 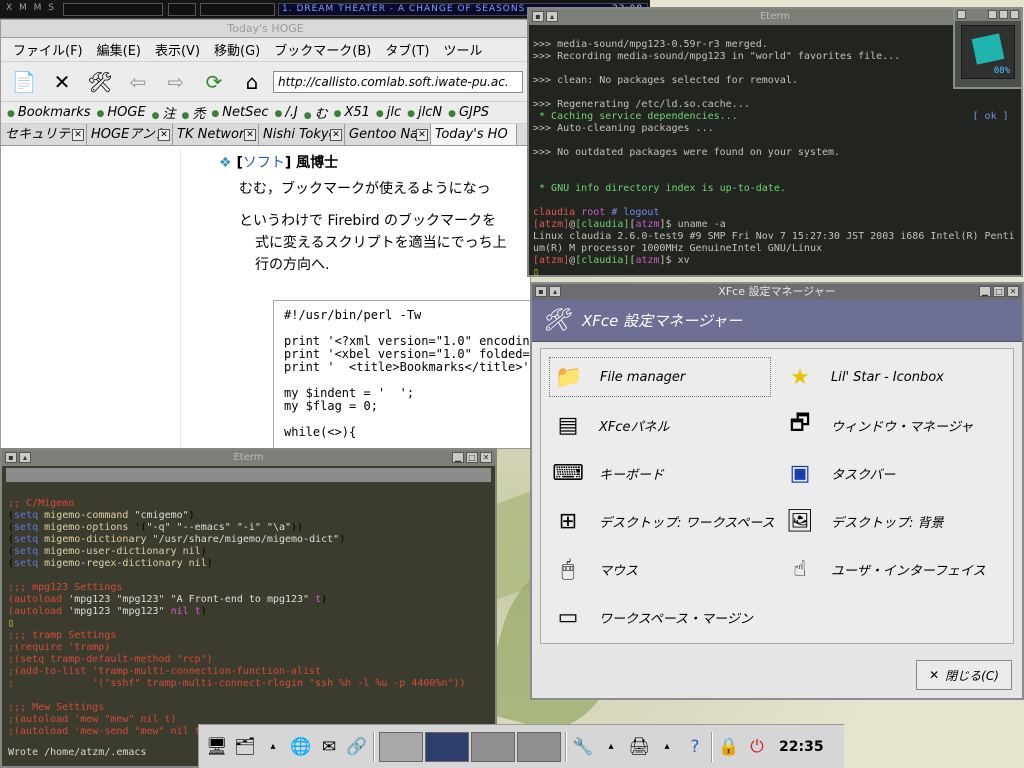 What do you see at coordinates (862, 521) in the screenshot?
I see `settings-item-desktop-background: 🖼 デスクトップ: 背景` at bounding box center [862, 521].